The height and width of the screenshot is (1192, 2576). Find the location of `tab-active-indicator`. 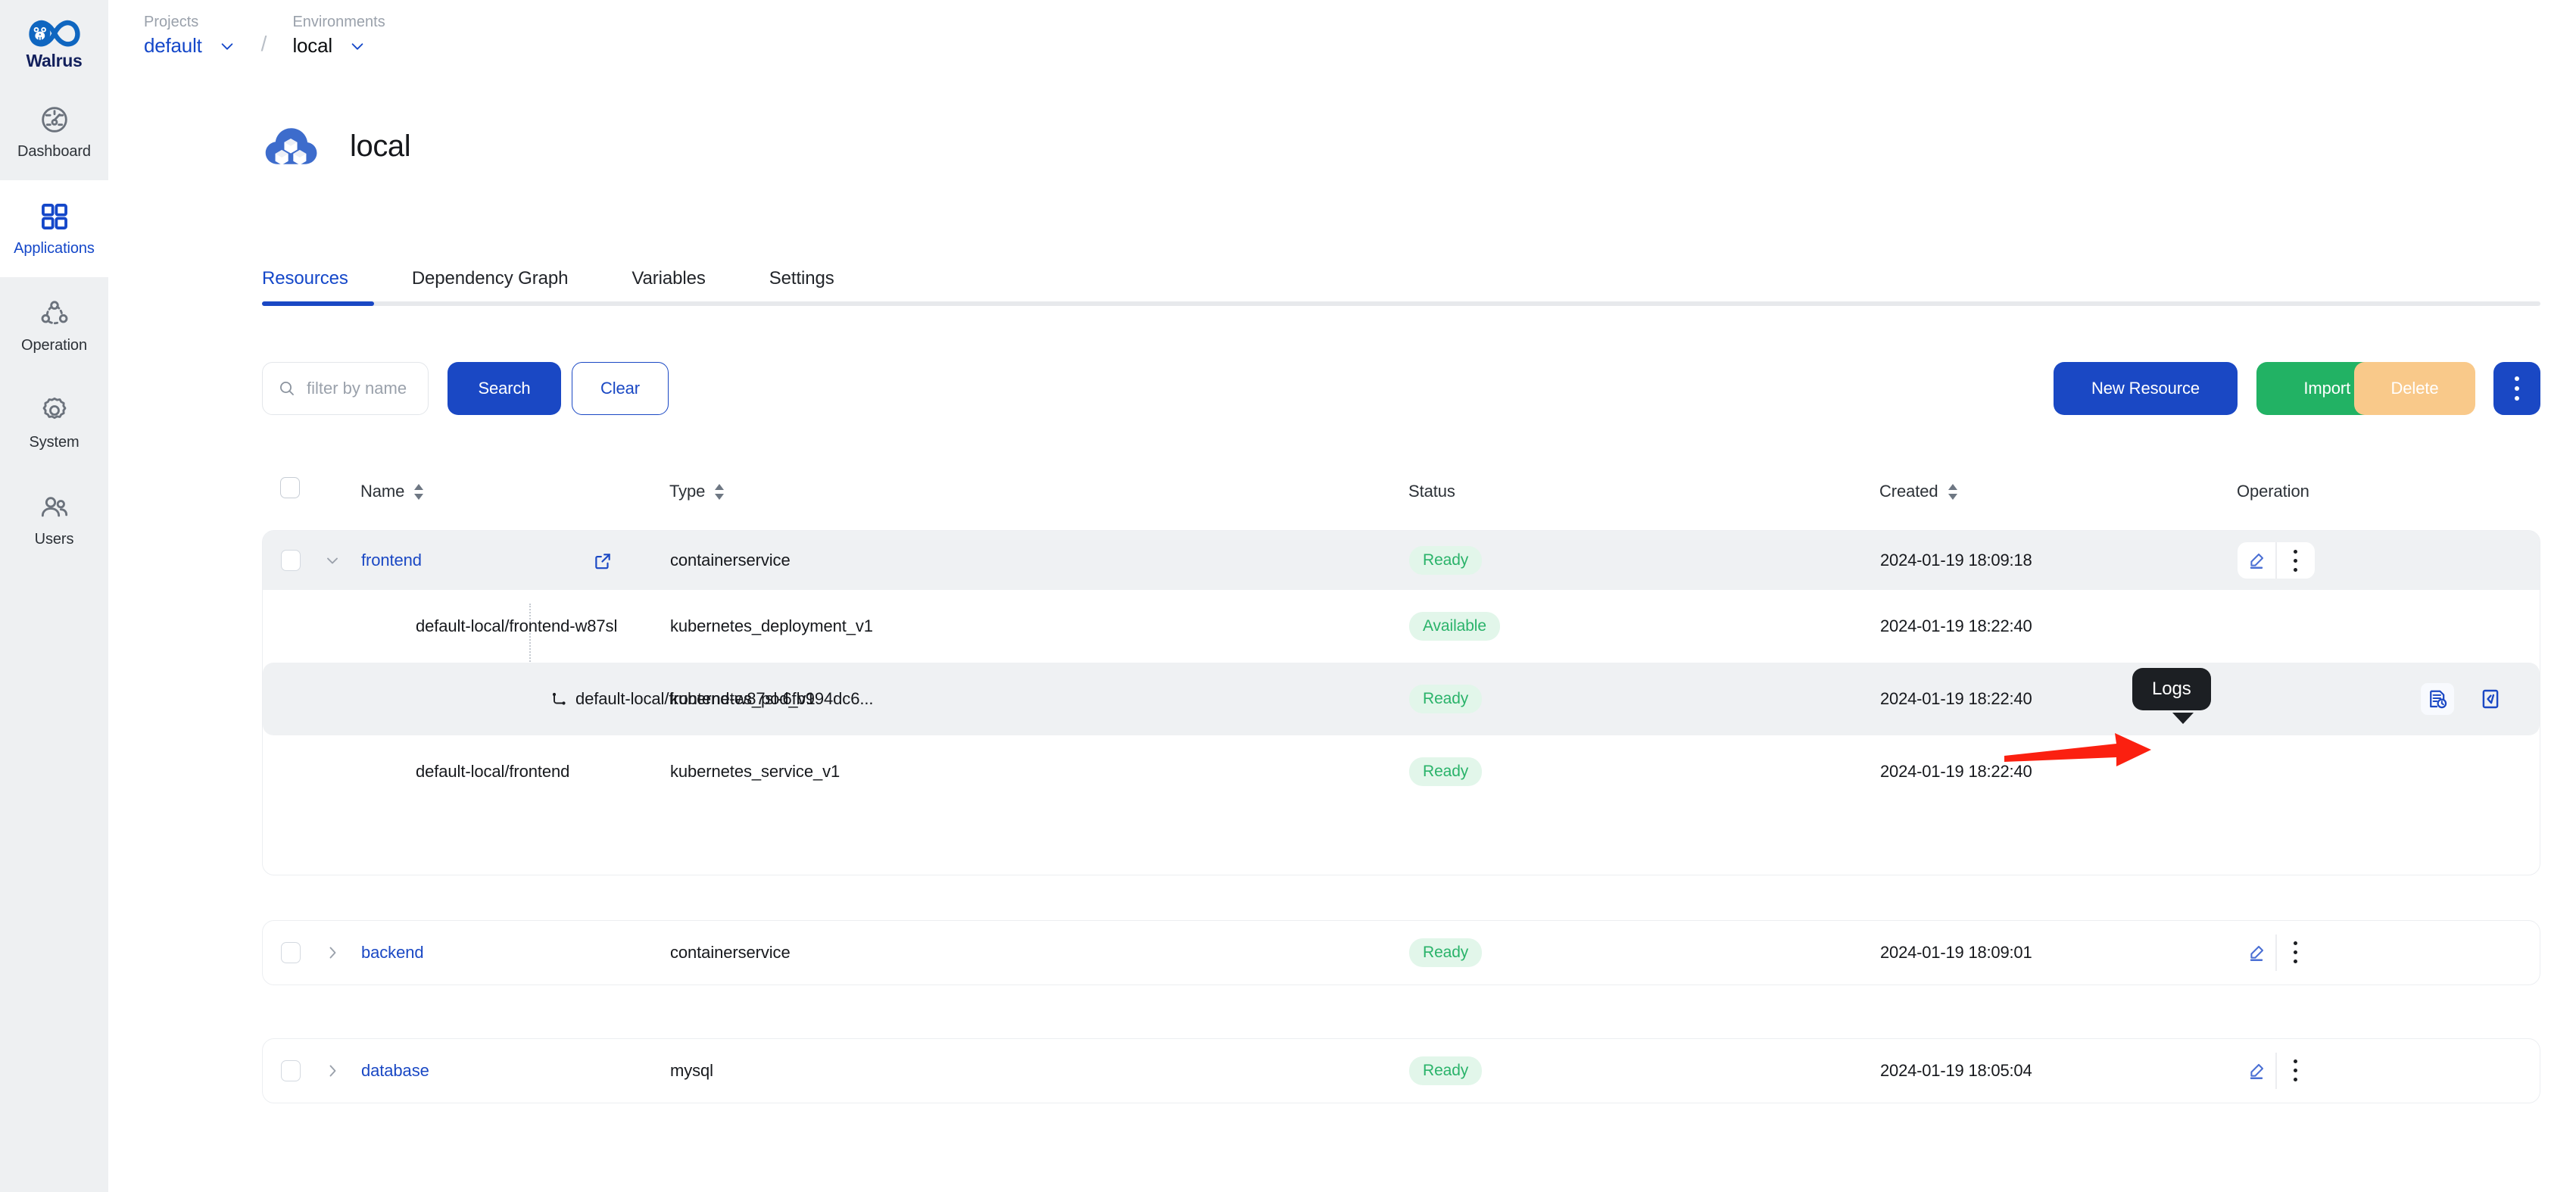

tab-active-indicator is located at coordinates (318, 303).